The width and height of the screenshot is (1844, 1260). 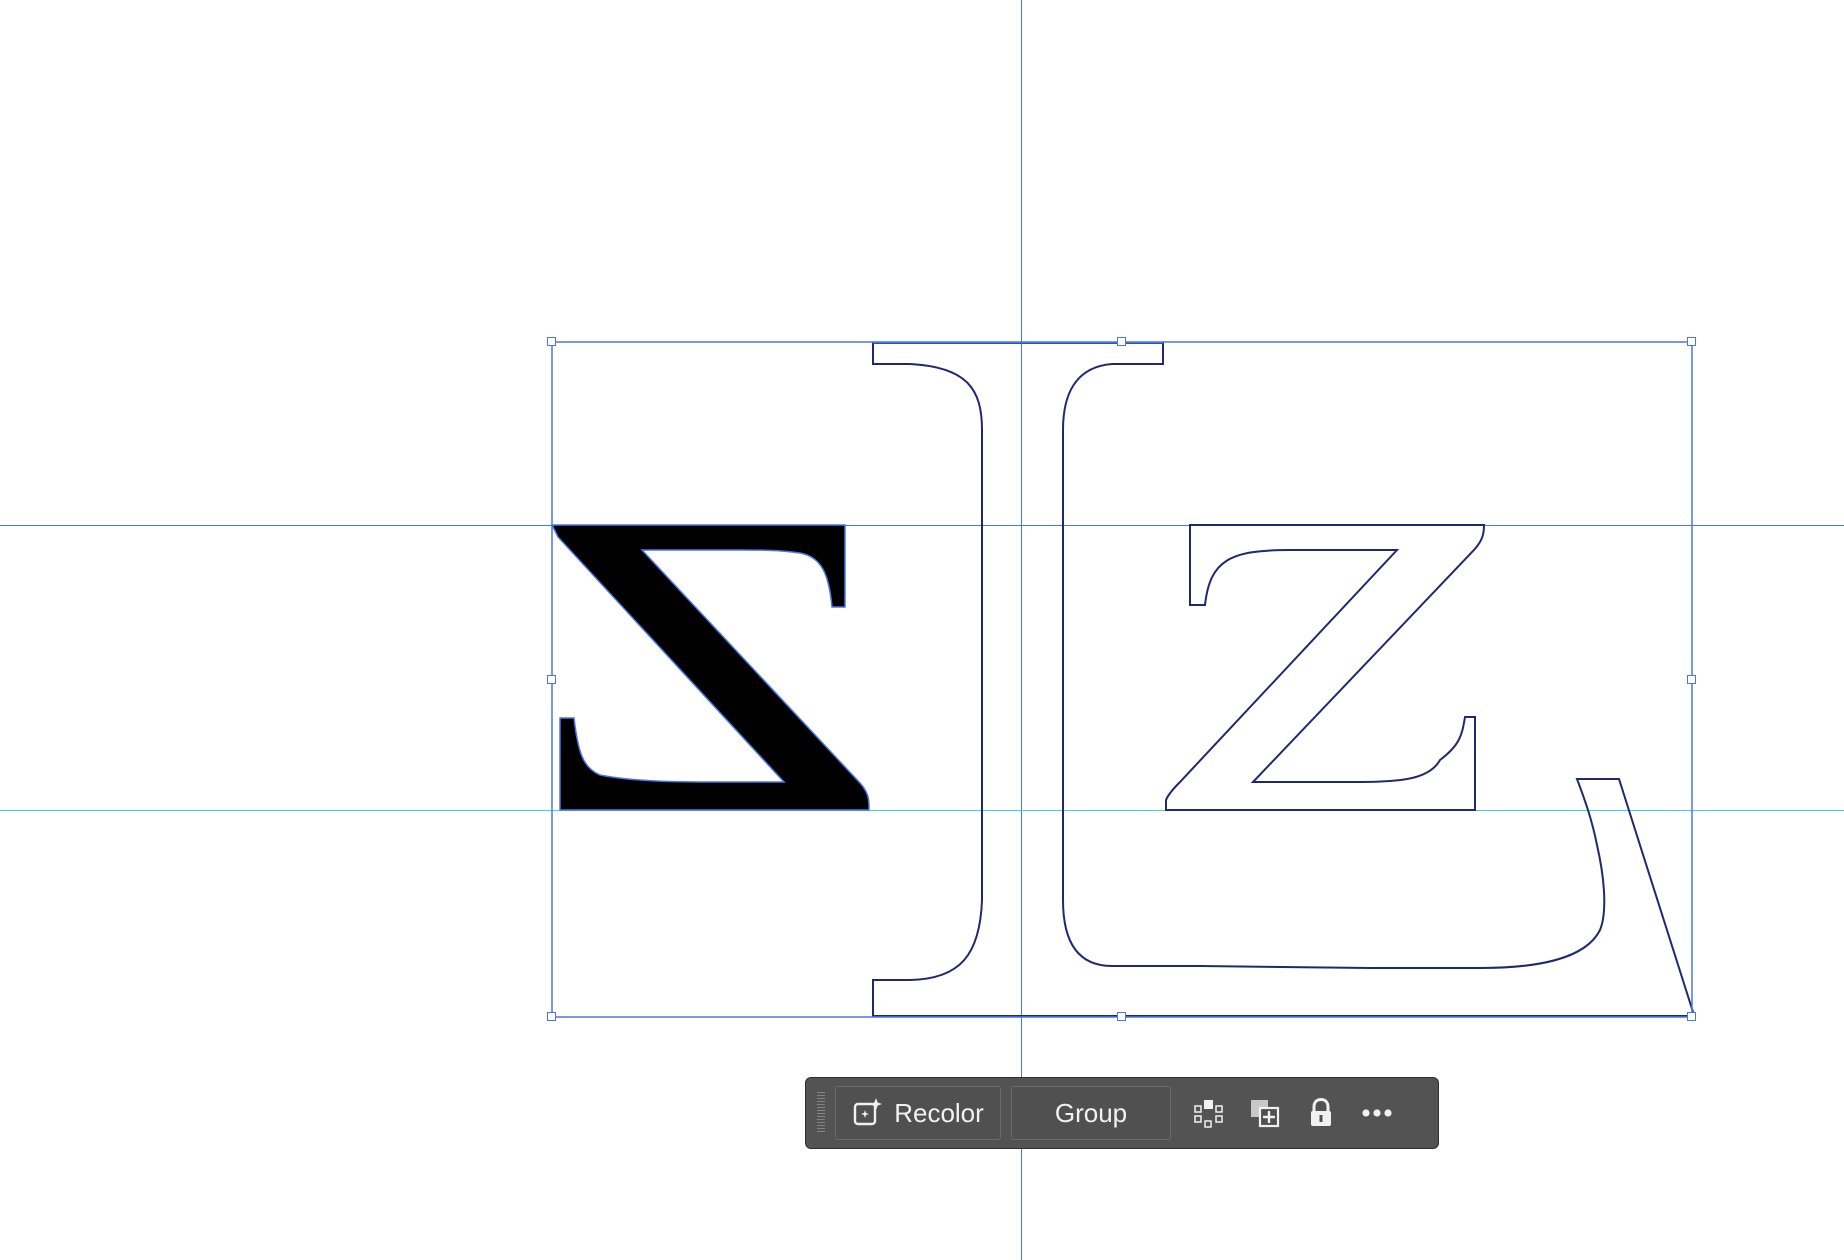 I want to click on group-label: Group, so click(x=1091, y=1112).